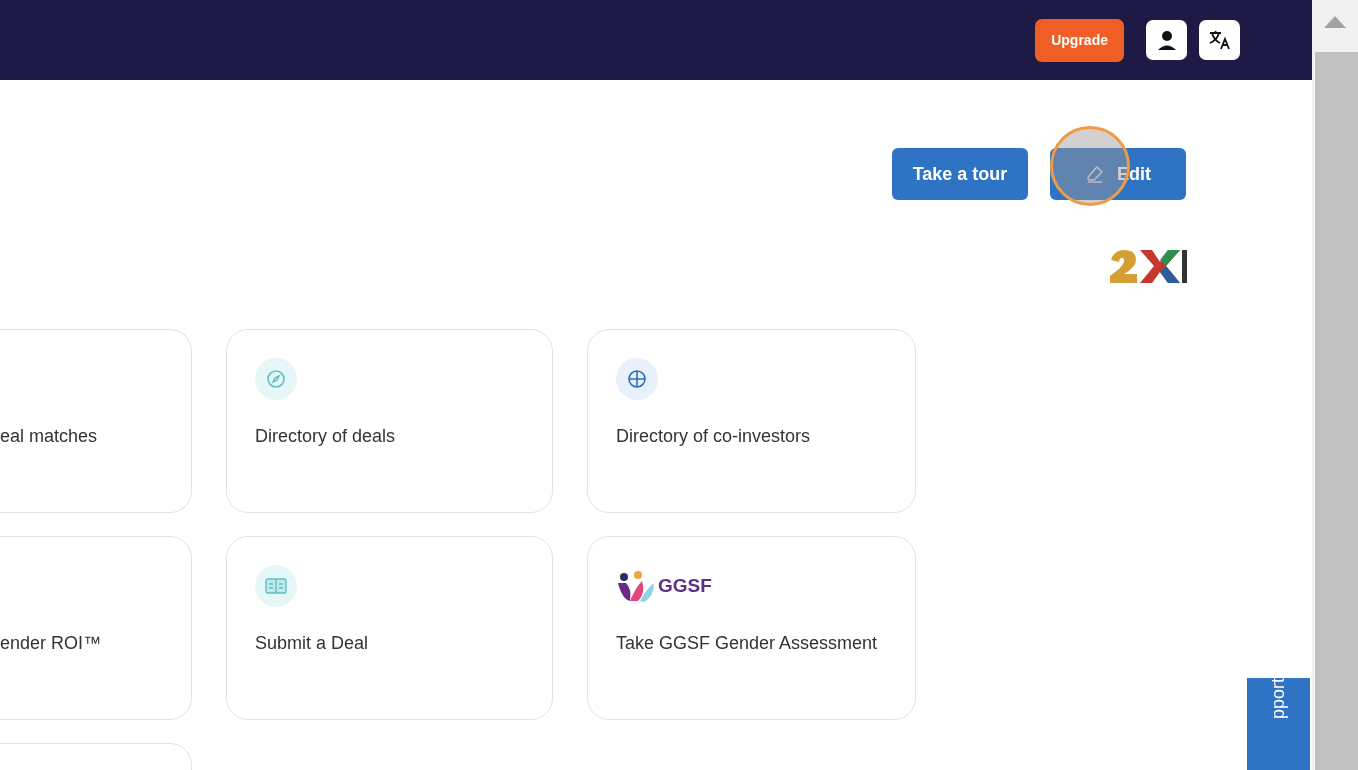 The width and height of the screenshot is (1358, 770). Describe the element at coordinates (685, 586) in the screenshot. I see `logo-text: GGSF` at that location.